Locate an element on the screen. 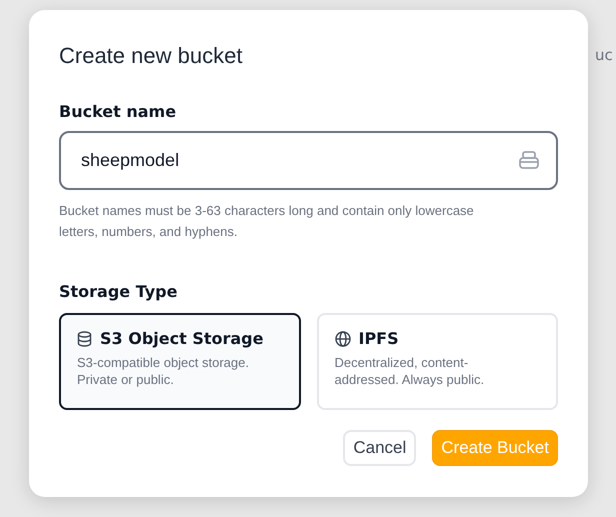  stack-icon is located at coordinates (529, 160).